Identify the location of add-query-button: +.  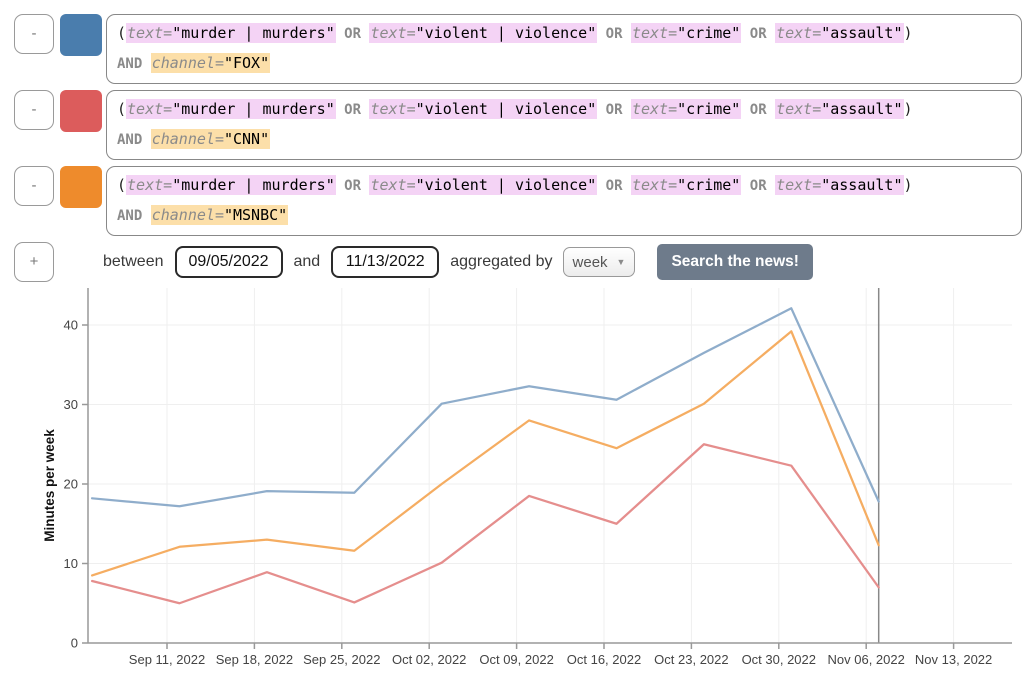
(34, 262).